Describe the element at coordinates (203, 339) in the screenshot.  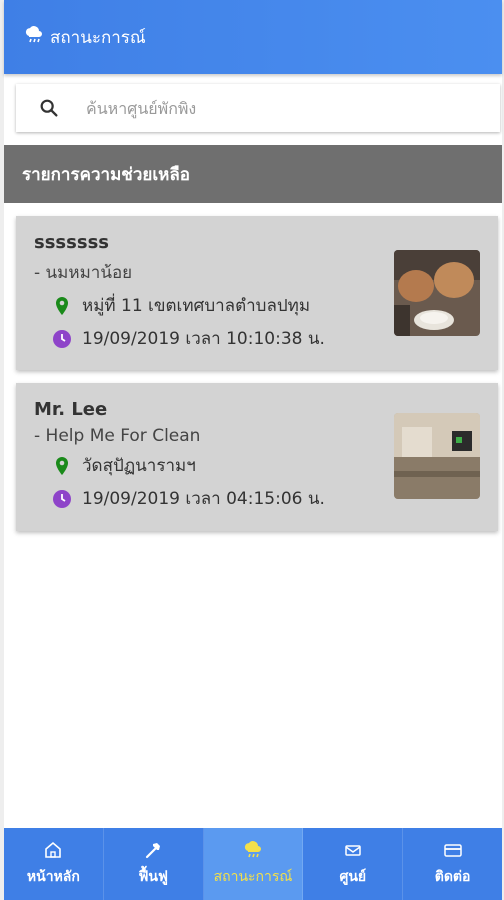
I see `datetime-text: 19/09/2019 เวลา 10:10:38 น.` at that location.